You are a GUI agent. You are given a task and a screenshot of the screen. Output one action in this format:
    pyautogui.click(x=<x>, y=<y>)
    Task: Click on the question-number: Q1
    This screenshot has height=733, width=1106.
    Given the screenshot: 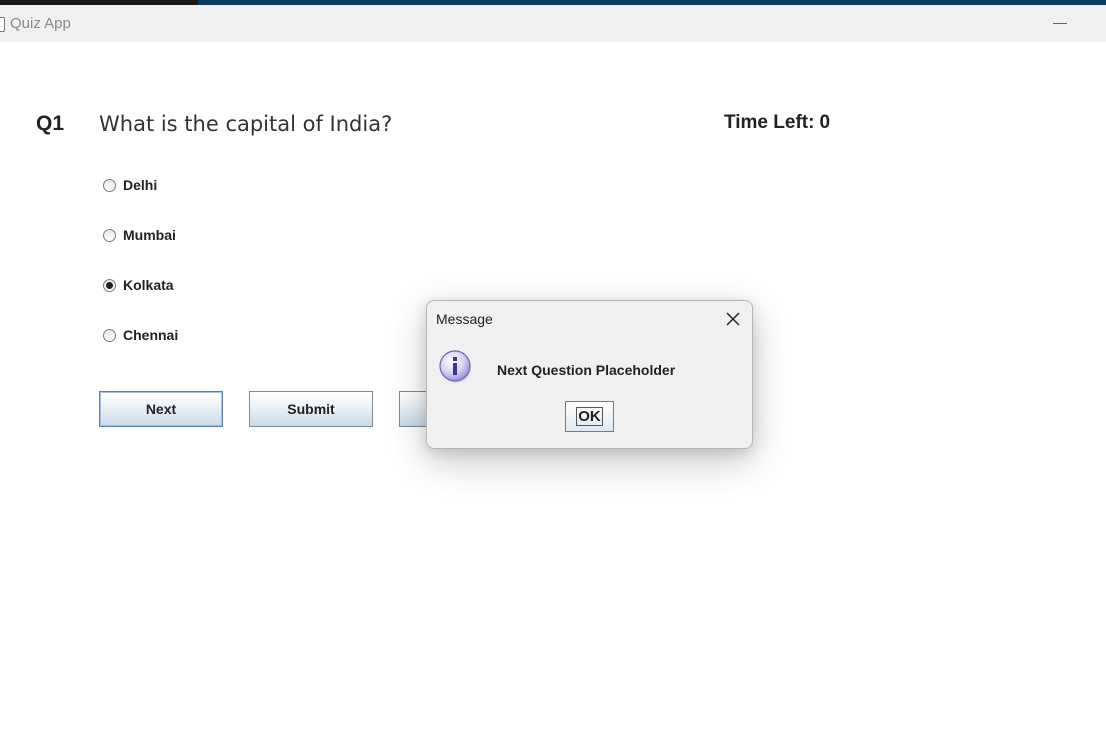 What is the action you would take?
    pyautogui.click(x=50, y=123)
    